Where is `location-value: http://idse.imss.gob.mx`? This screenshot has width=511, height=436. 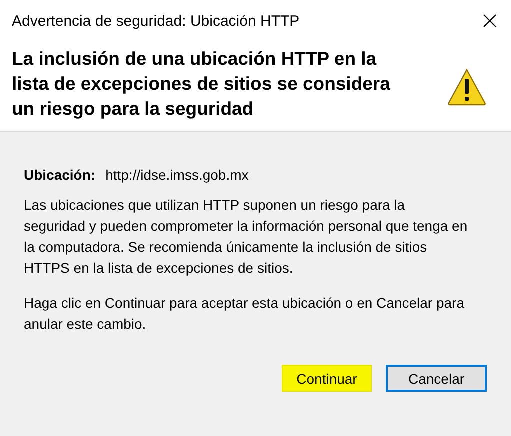
location-value: http://idse.imss.gob.mx is located at coordinates (177, 175).